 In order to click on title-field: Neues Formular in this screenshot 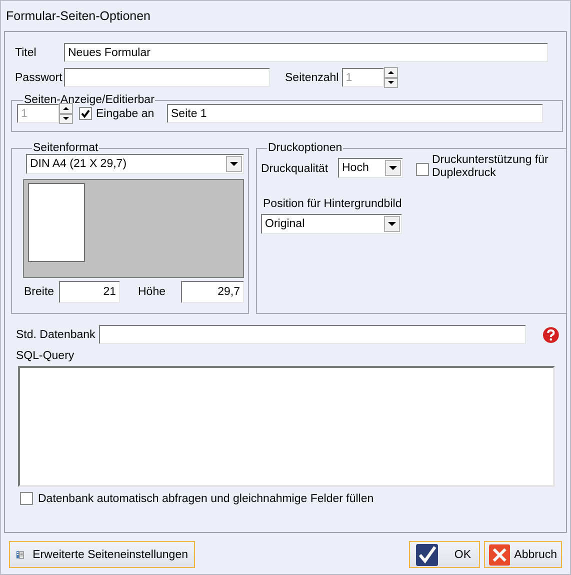, I will do `click(306, 52)`.